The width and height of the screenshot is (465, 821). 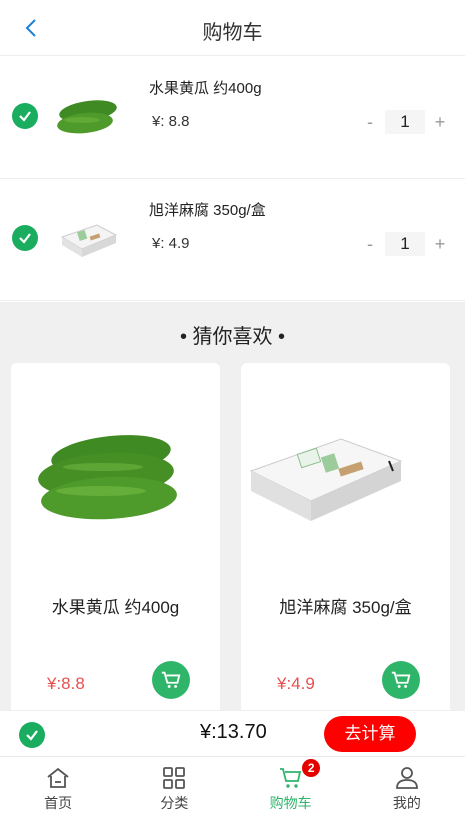 What do you see at coordinates (290, 803) in the screenshot?
I see `tab-label: 购物车` at bounding box center [290, 803].